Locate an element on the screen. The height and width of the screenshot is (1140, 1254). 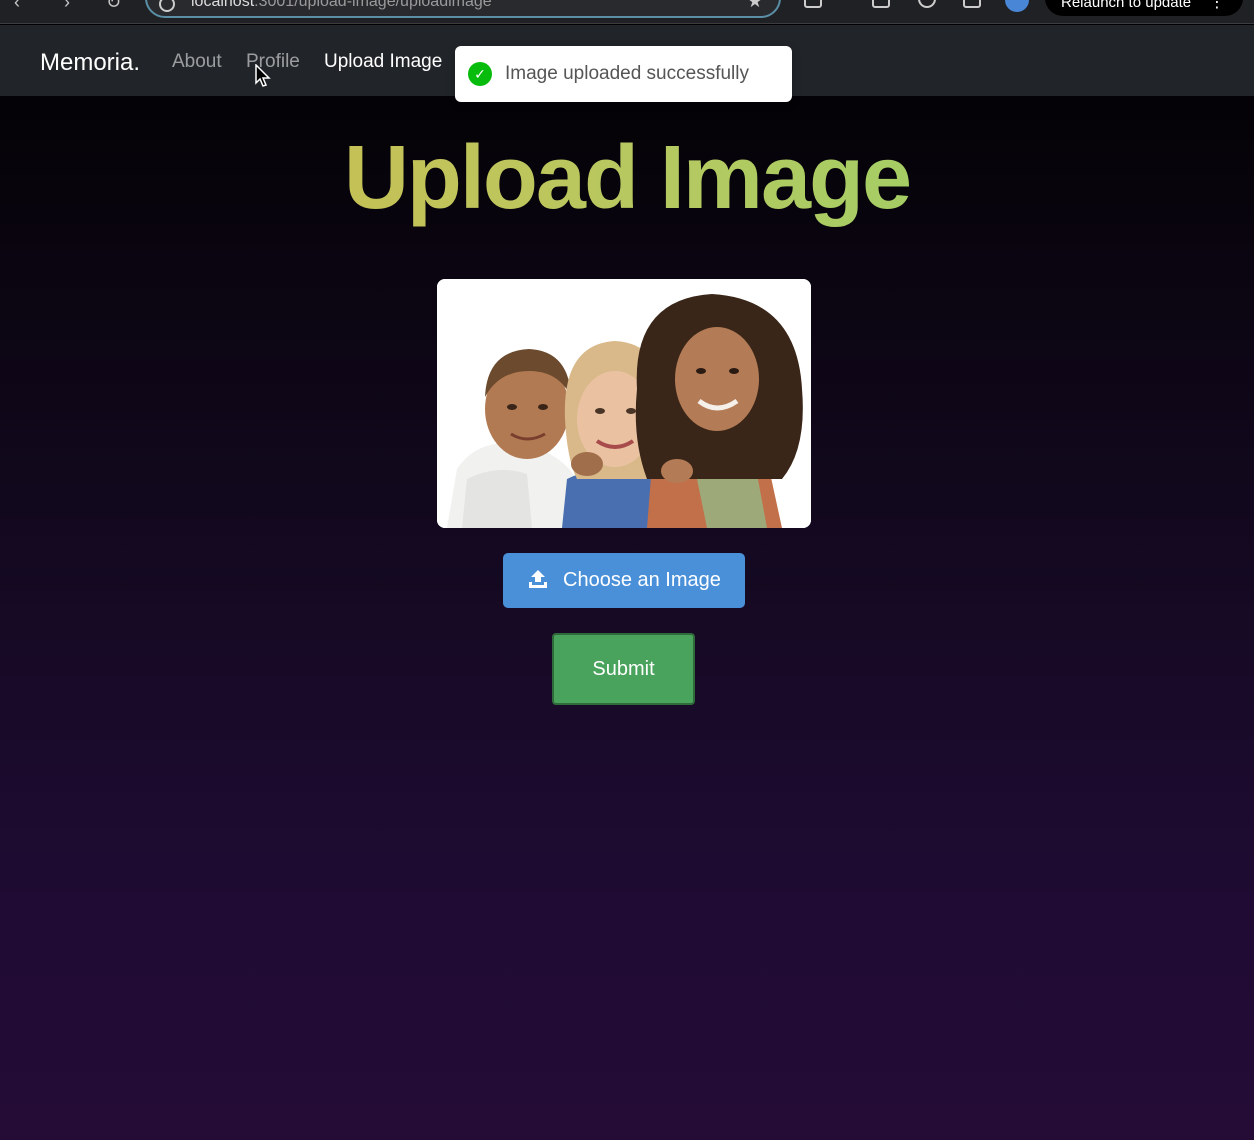
bookmark-star-icon: ★ is located at coordinates (755, 6).